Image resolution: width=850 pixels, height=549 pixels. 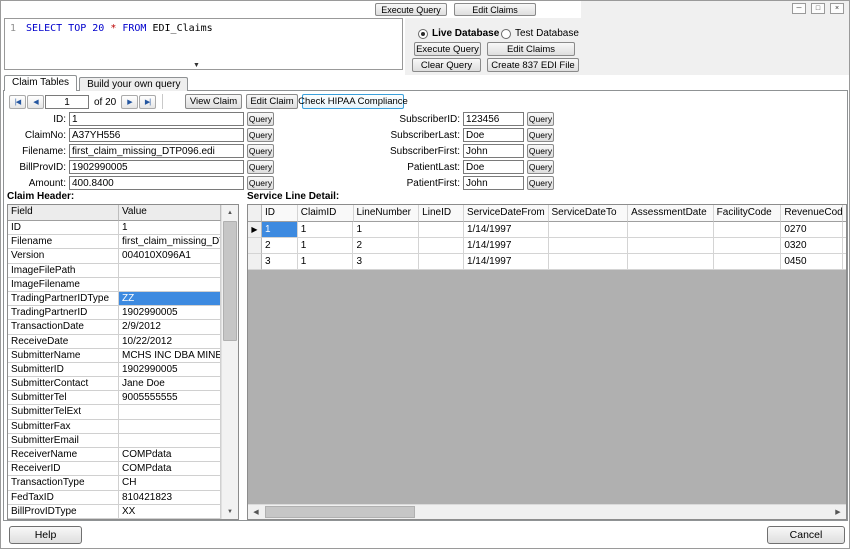 What do you see at coordinates (156, 167) in the screenshot?
I see `field-input-billprovid` at bounding box center [156, 167].